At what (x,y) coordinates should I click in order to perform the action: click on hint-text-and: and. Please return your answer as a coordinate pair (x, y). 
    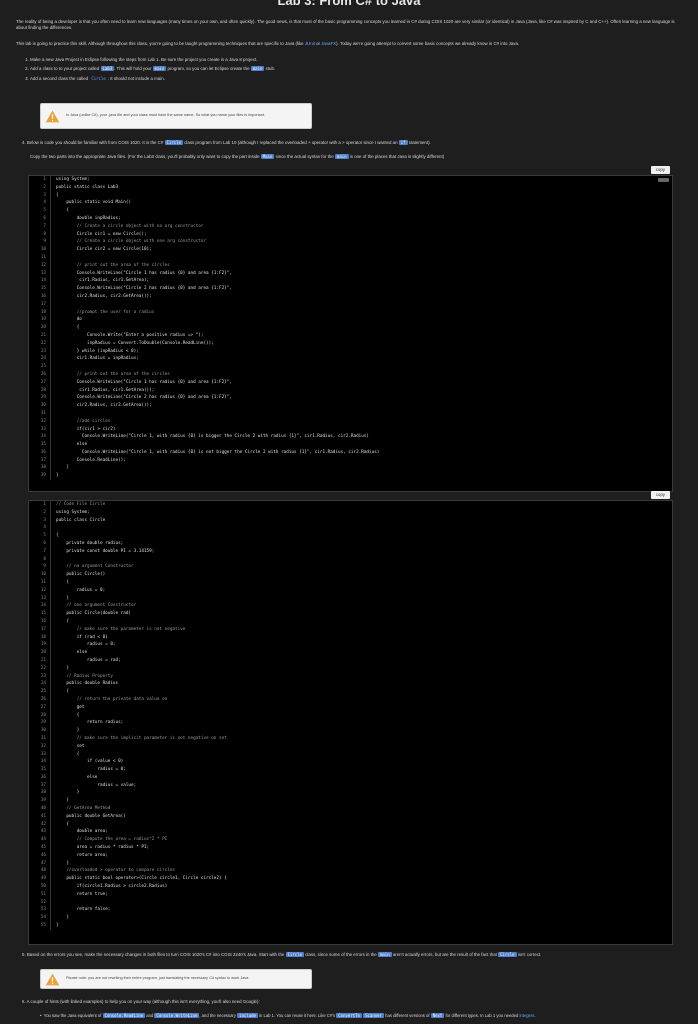
    Looking at the image, I should click on (150, 1015).